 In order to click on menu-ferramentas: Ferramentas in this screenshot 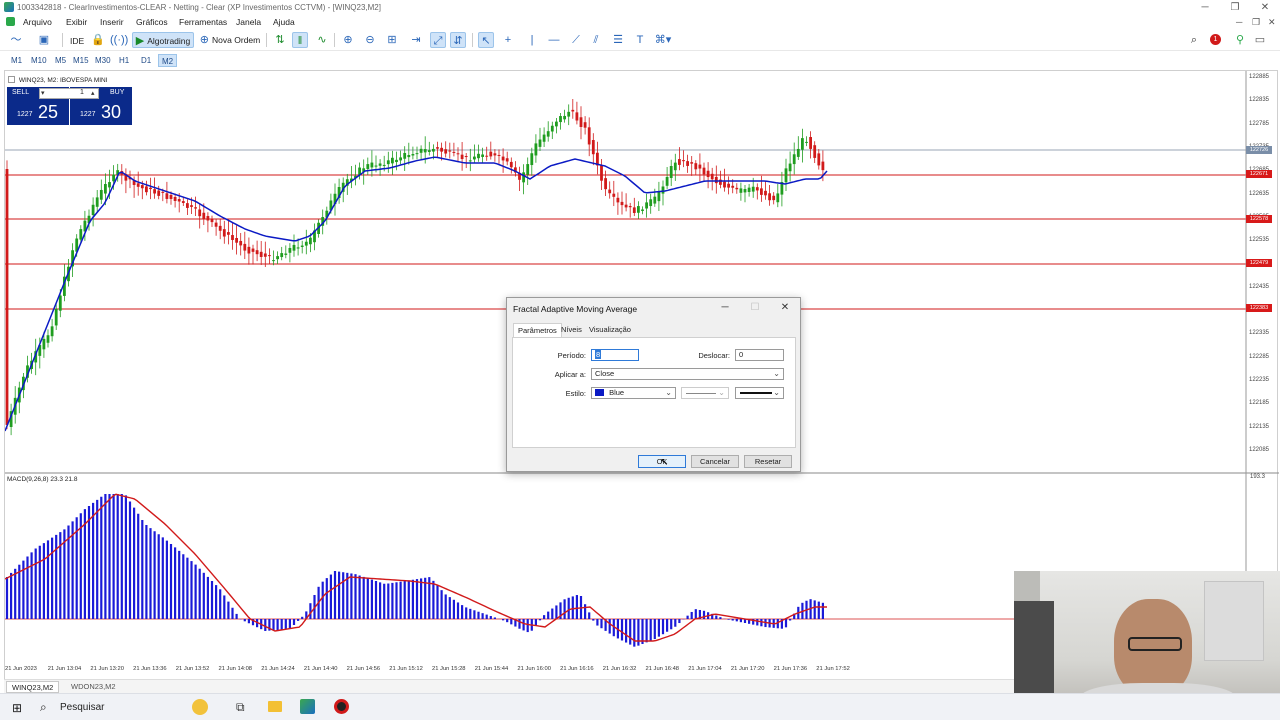, I will do `click(203, 22)`.